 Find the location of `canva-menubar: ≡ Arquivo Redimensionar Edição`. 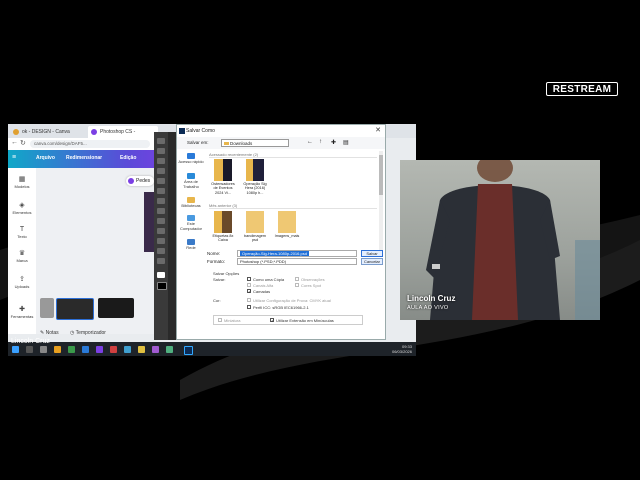

canva-menubar: ≡ Arquivo Redimensionar Edição is located at coordinates (93, 159).